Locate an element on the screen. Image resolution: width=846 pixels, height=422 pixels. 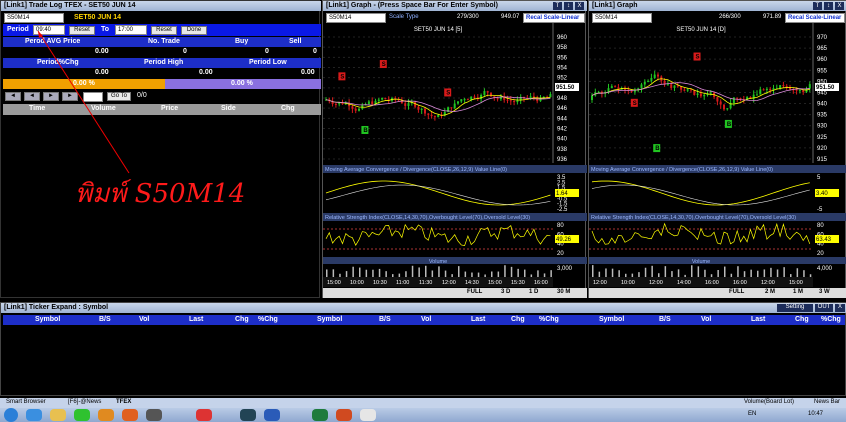
ticker-col-last-2: Last is located at coordinates (758, 319).